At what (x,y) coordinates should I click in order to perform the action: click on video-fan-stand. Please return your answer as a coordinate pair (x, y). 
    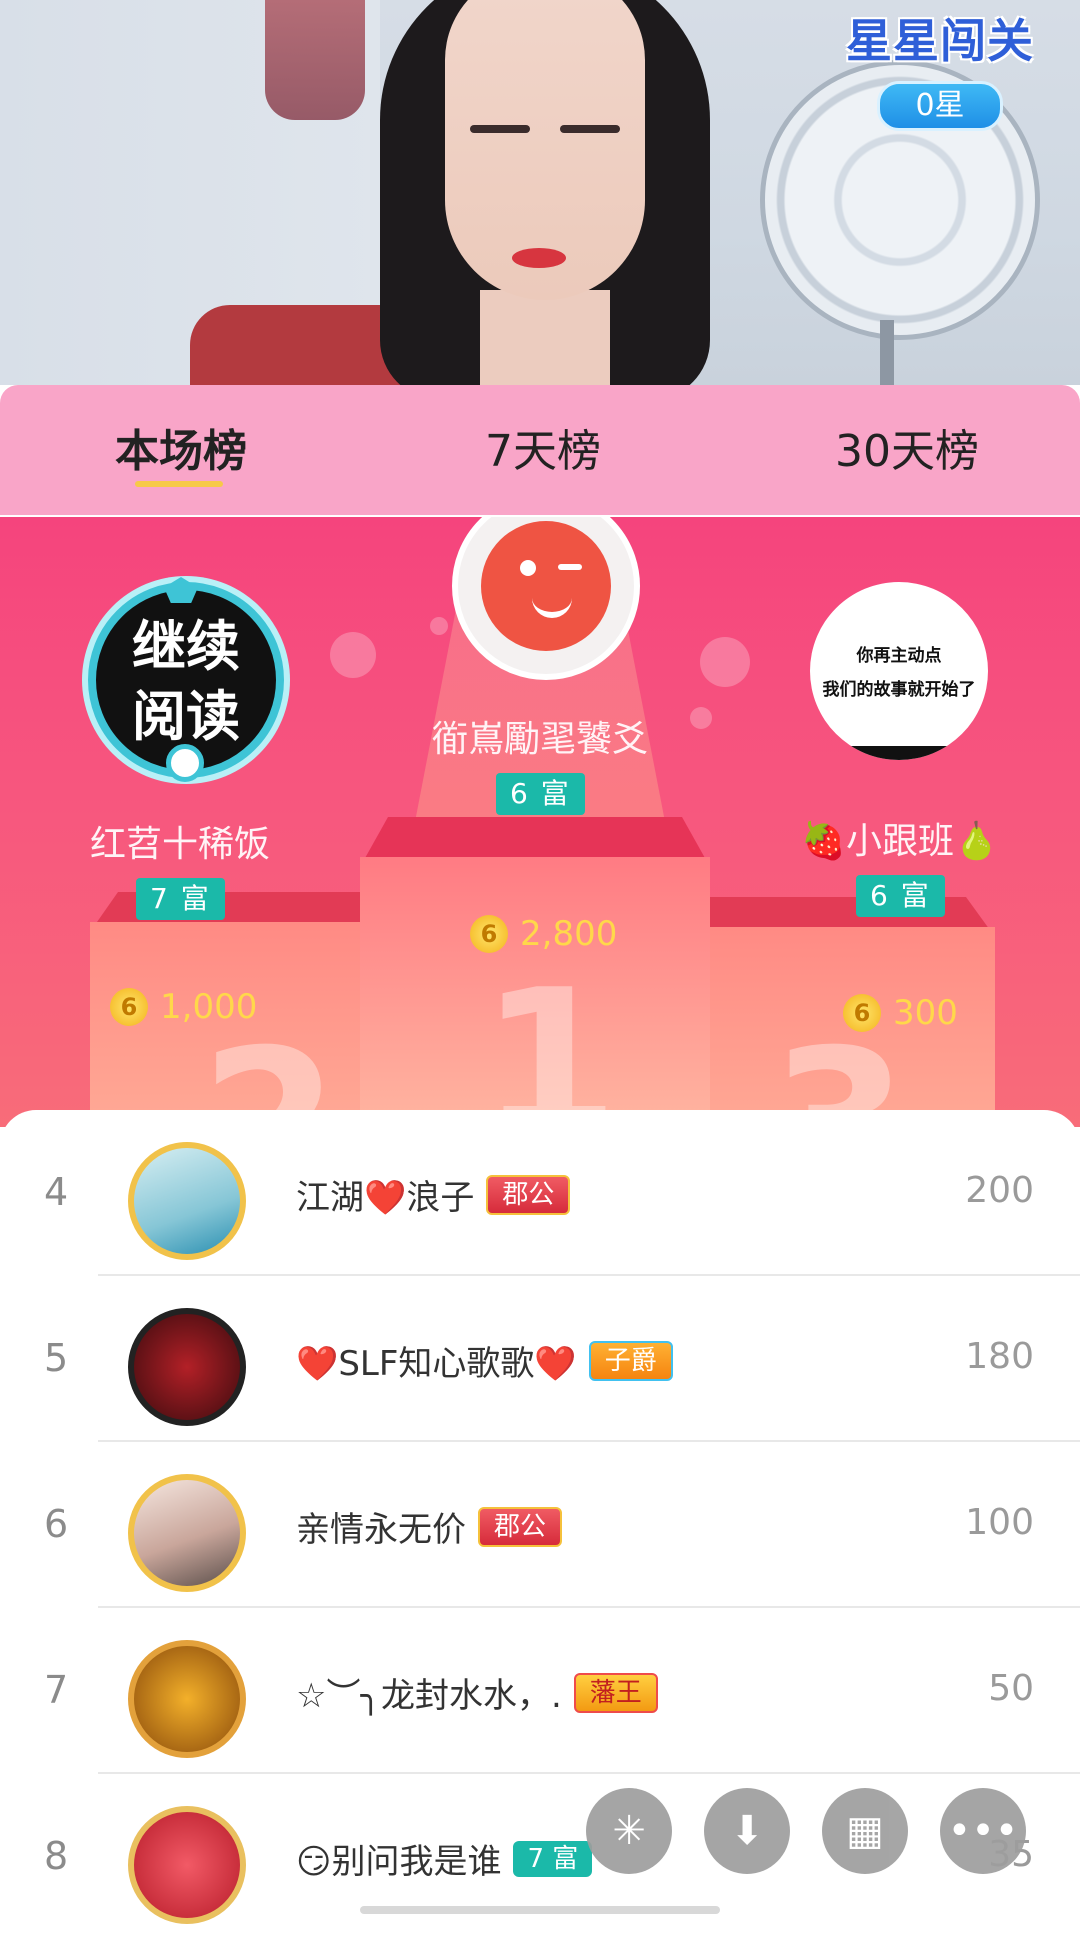
    Looking at the image, I should click on (887, 352).